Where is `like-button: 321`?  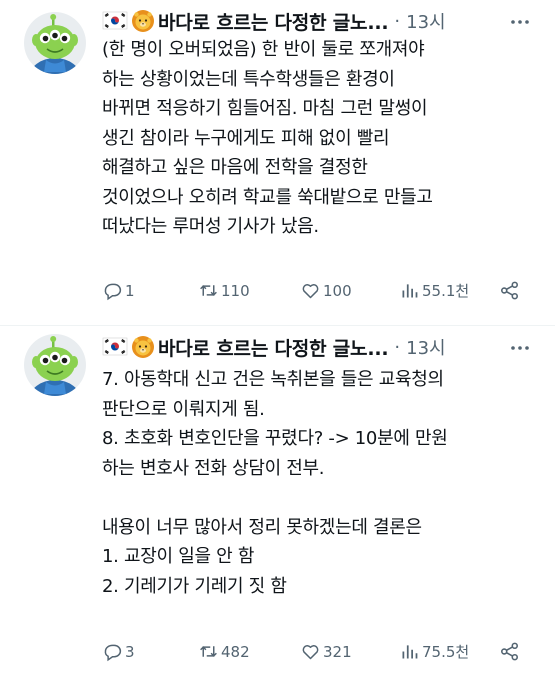
like-button: 321 is located at coordinates (326, 651).